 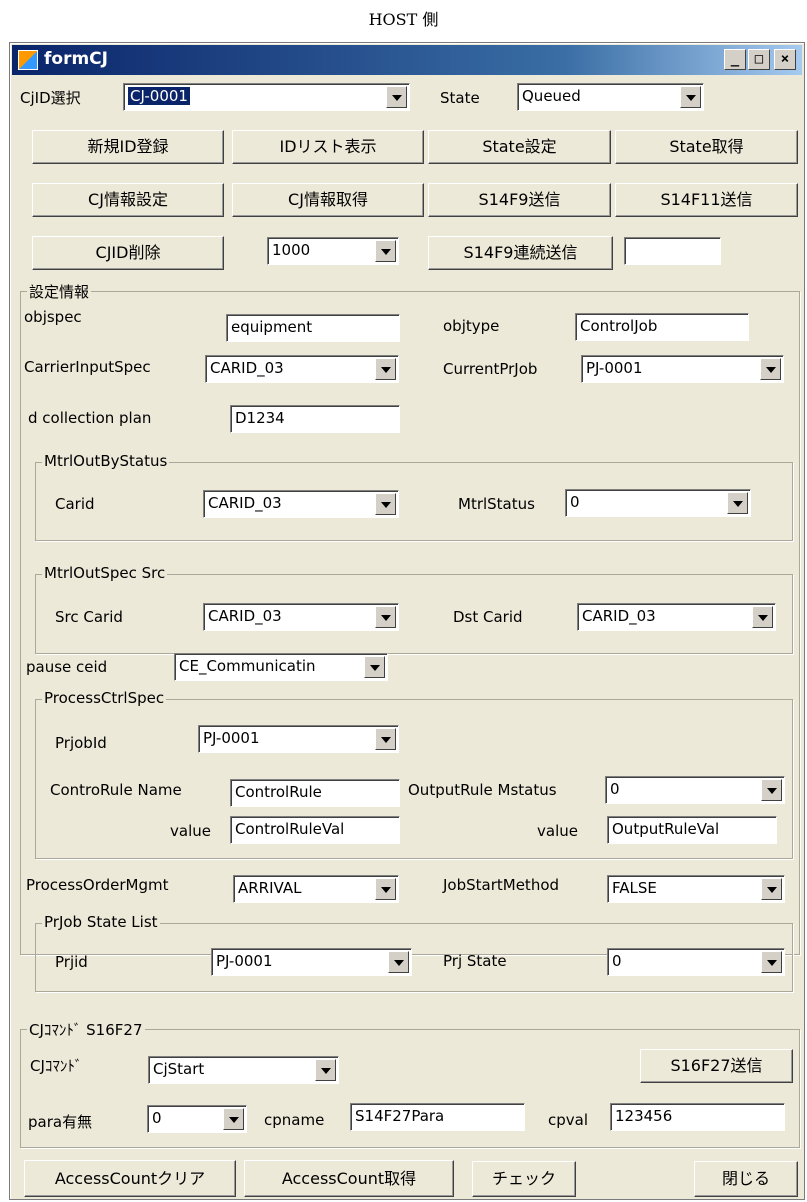 What do you see at coordinates (298, 739) in the screenshot?
I see `prjobid-select: PJ-0001` at bounding box center [298, 739].